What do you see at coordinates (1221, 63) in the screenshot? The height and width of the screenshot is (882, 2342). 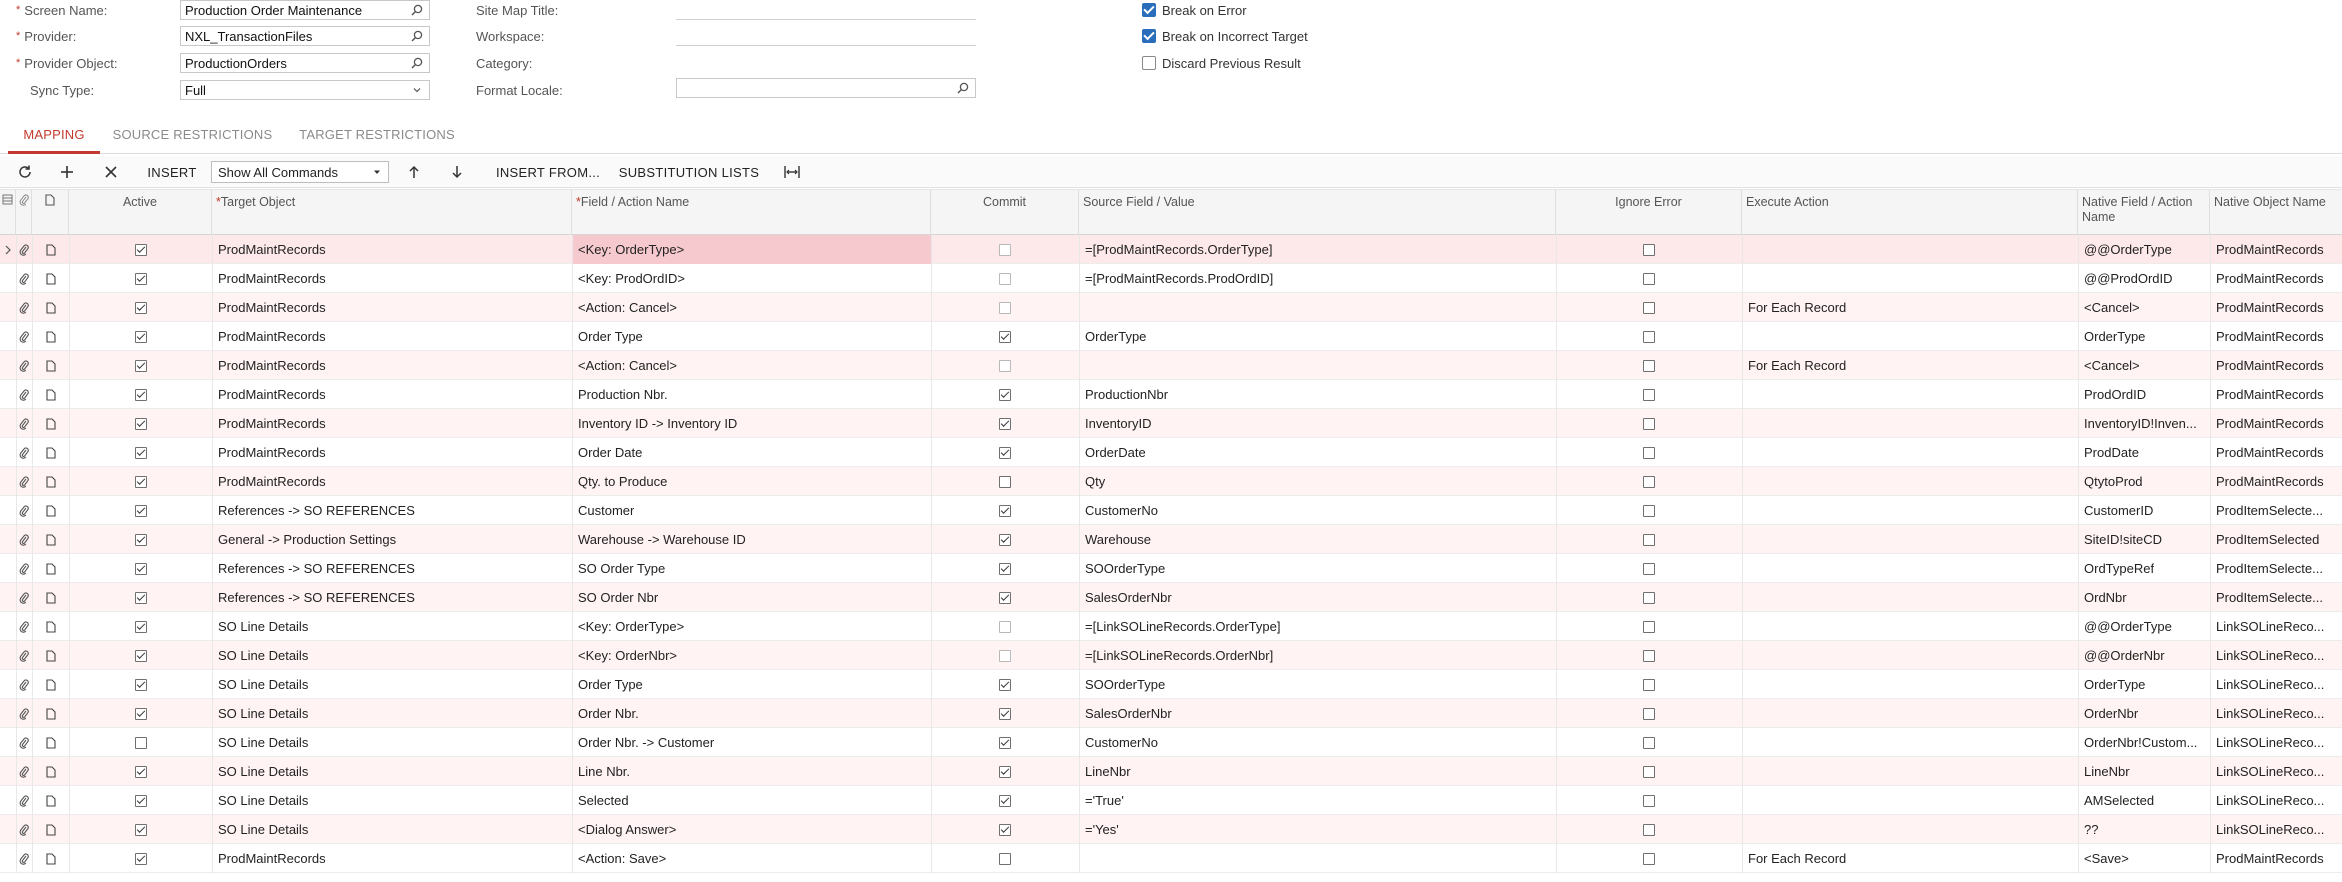 I see `discard-previous-result-option: Discard Previous Result` at bounding box center [1221, 63].